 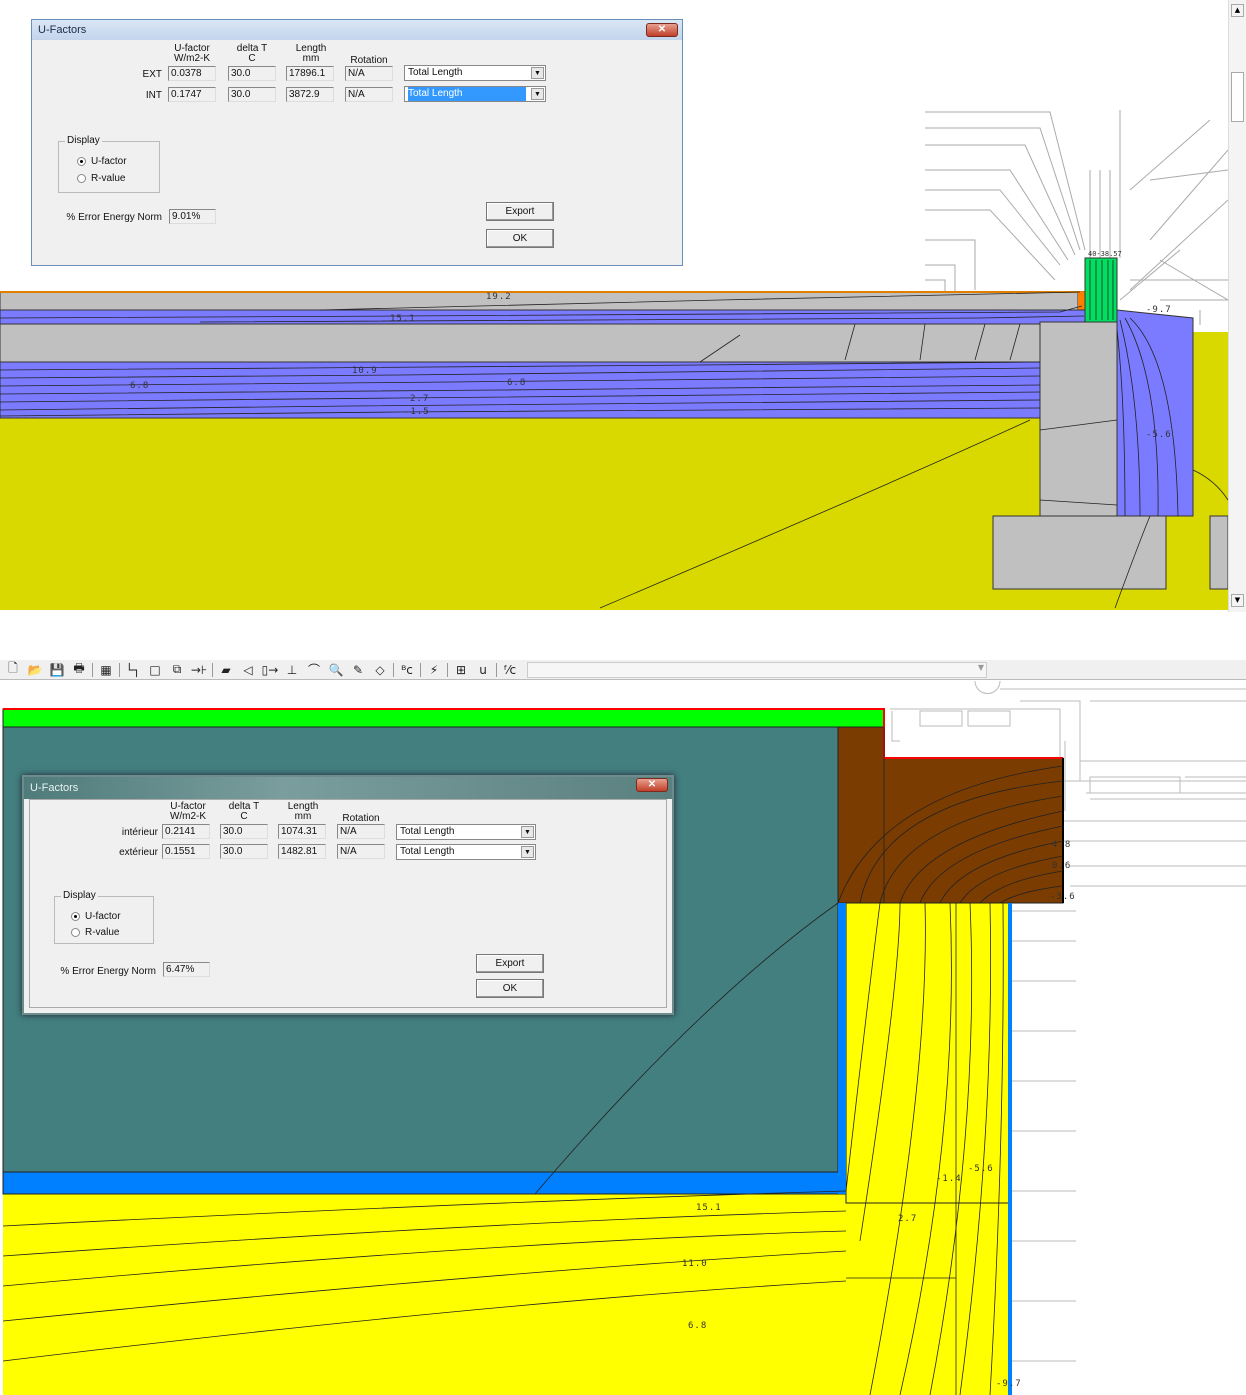 What do you see at coordinates (248, 670) in the screenshot?
I see `point-snap-icon: ◁` at bounding box center [248, 670].